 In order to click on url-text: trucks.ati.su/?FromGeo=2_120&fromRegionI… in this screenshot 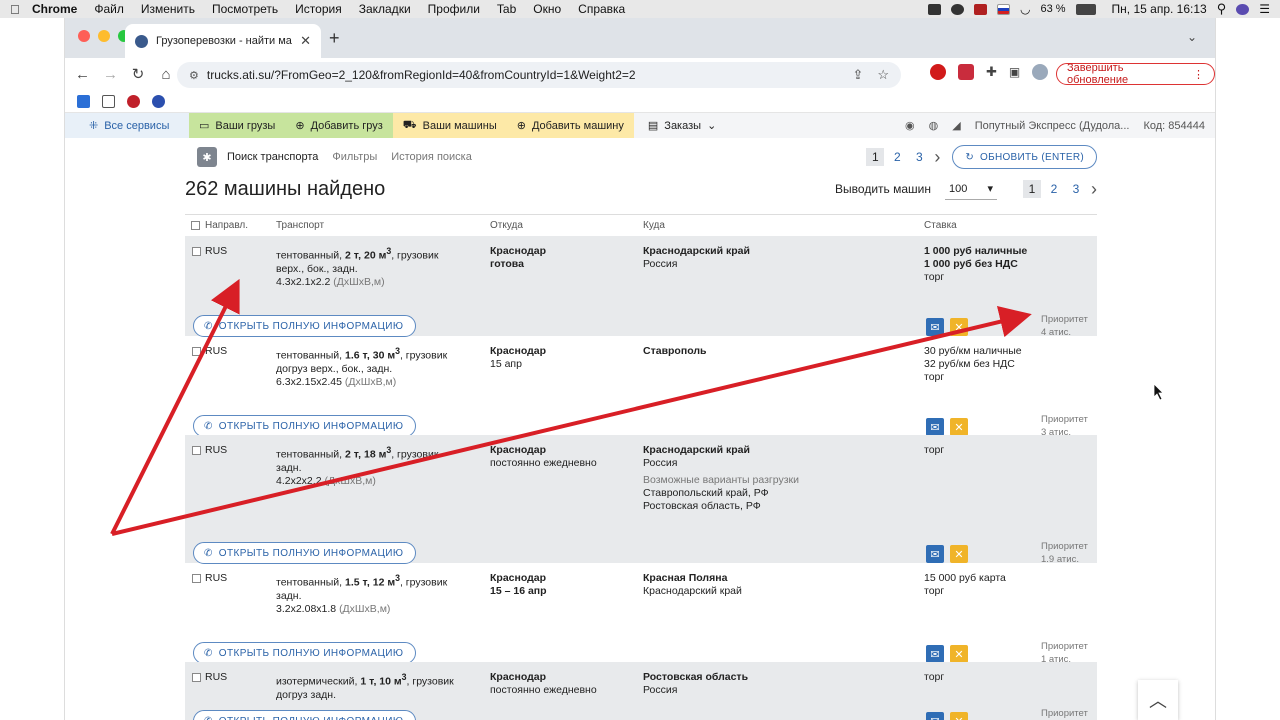, I will do `click(421, 75)`.